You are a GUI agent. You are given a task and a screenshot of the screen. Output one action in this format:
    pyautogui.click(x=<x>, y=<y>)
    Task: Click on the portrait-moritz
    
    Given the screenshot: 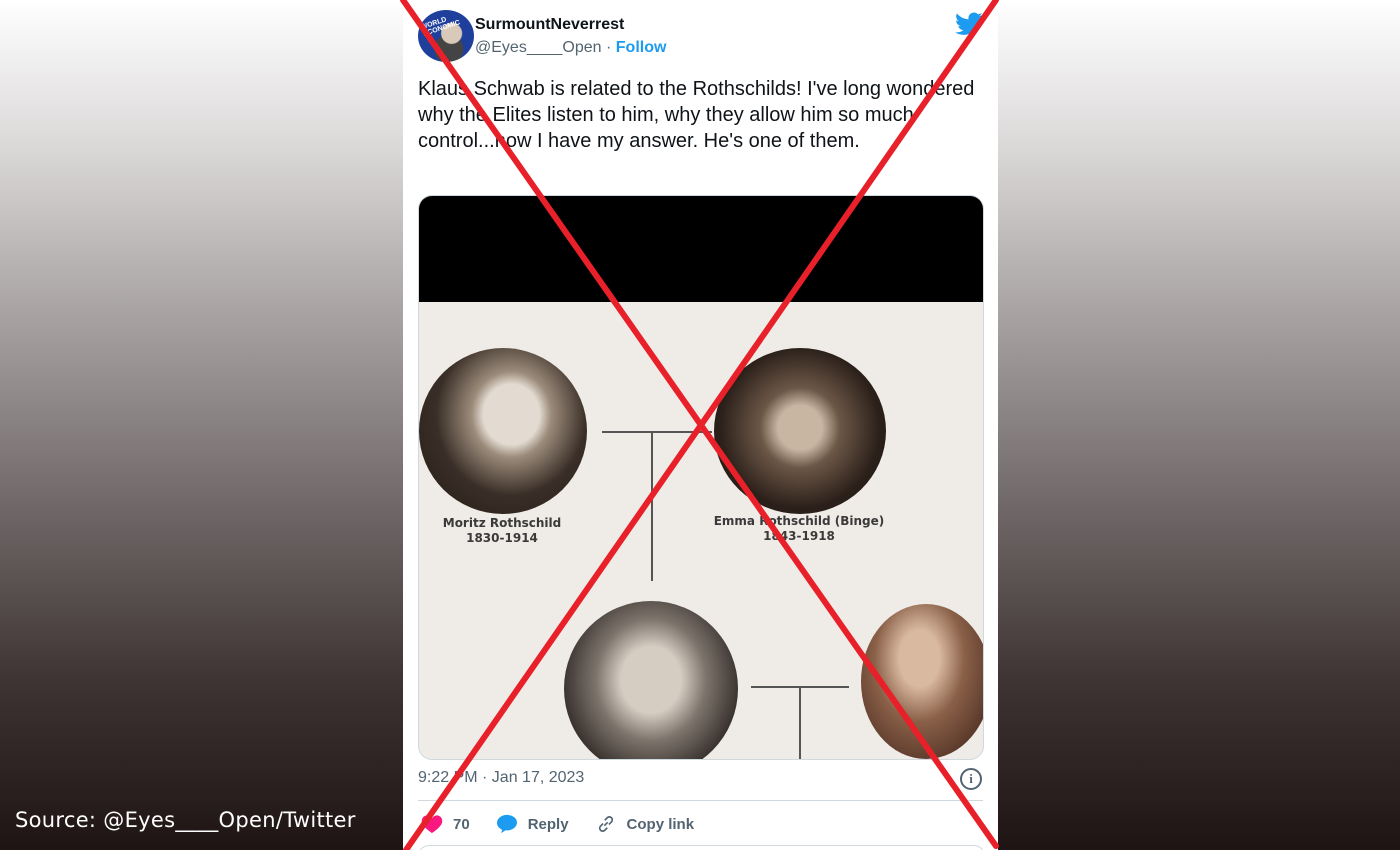 What is the action you would take?
    pyautogui.click(x=503, y=431)
    